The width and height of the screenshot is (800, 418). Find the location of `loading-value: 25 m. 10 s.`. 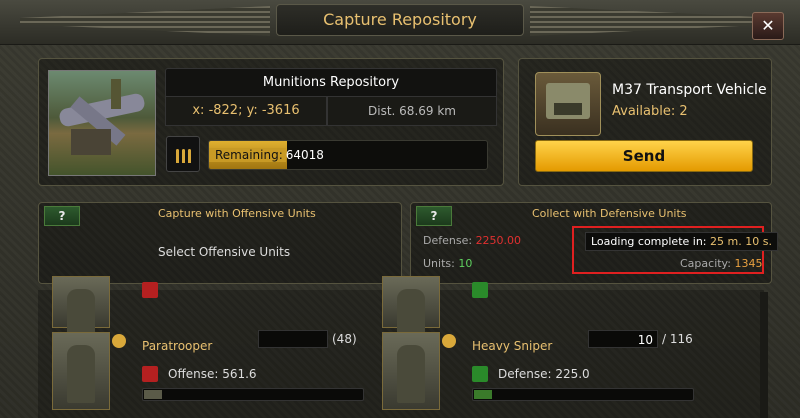

loading-value: 25 m. 10 s. is located at coordinates (741, 241).